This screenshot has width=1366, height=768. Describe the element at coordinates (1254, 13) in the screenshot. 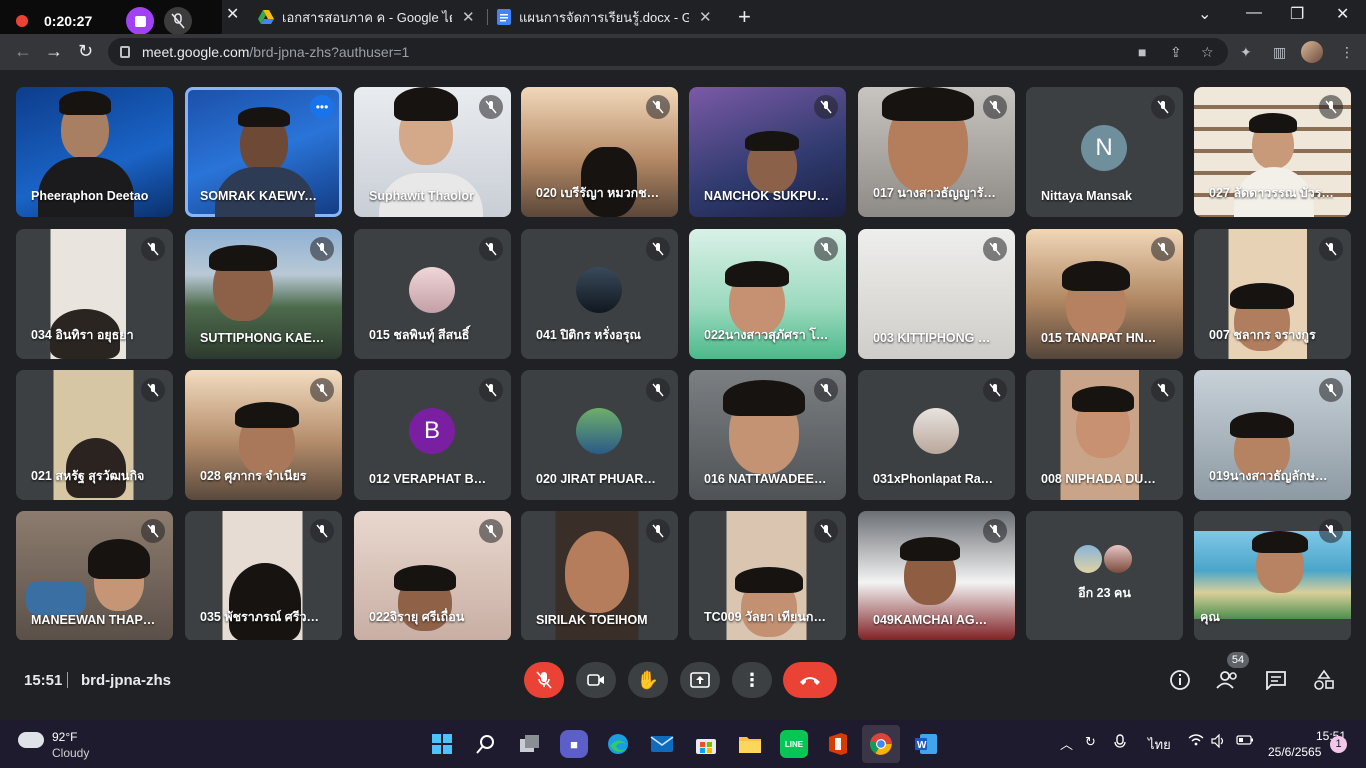

I see `minimize-button: —` at that location.